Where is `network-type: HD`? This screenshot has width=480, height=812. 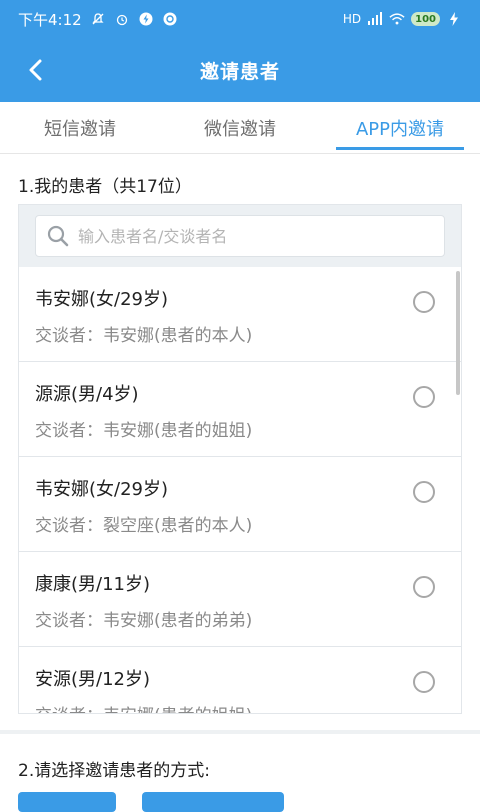 network-type: HD is located at coordinates (352, 19).